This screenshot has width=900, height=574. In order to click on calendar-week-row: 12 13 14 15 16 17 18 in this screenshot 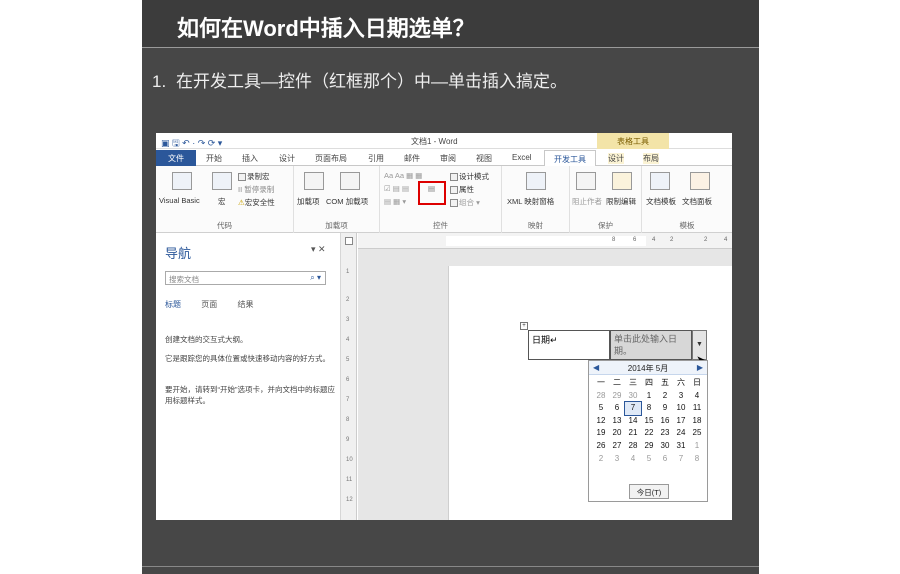, I will do `click(649, 421)`.